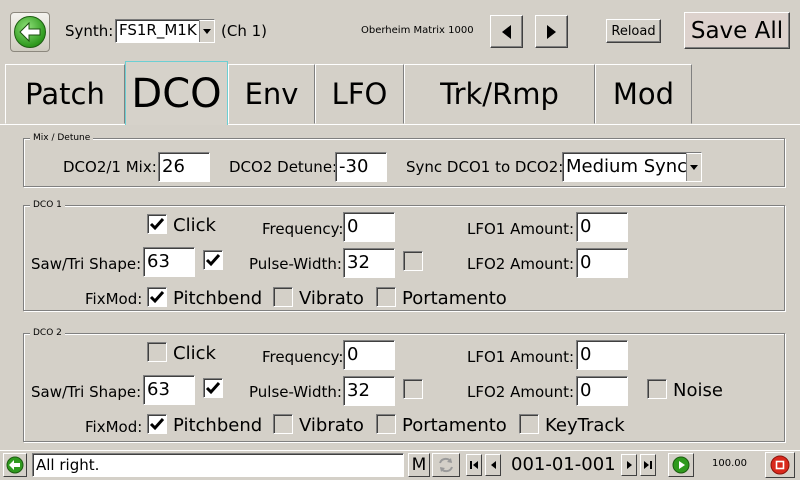  I want to click on dco1-pulse-width-label: Pulse-Width:, so click(295, 264).